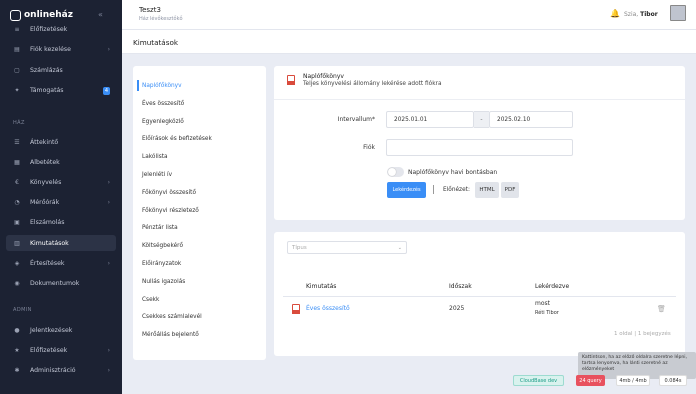  Describe the element at coordinates (17, 142) in the screenshot. I see `list-icon: ☰` at that location.